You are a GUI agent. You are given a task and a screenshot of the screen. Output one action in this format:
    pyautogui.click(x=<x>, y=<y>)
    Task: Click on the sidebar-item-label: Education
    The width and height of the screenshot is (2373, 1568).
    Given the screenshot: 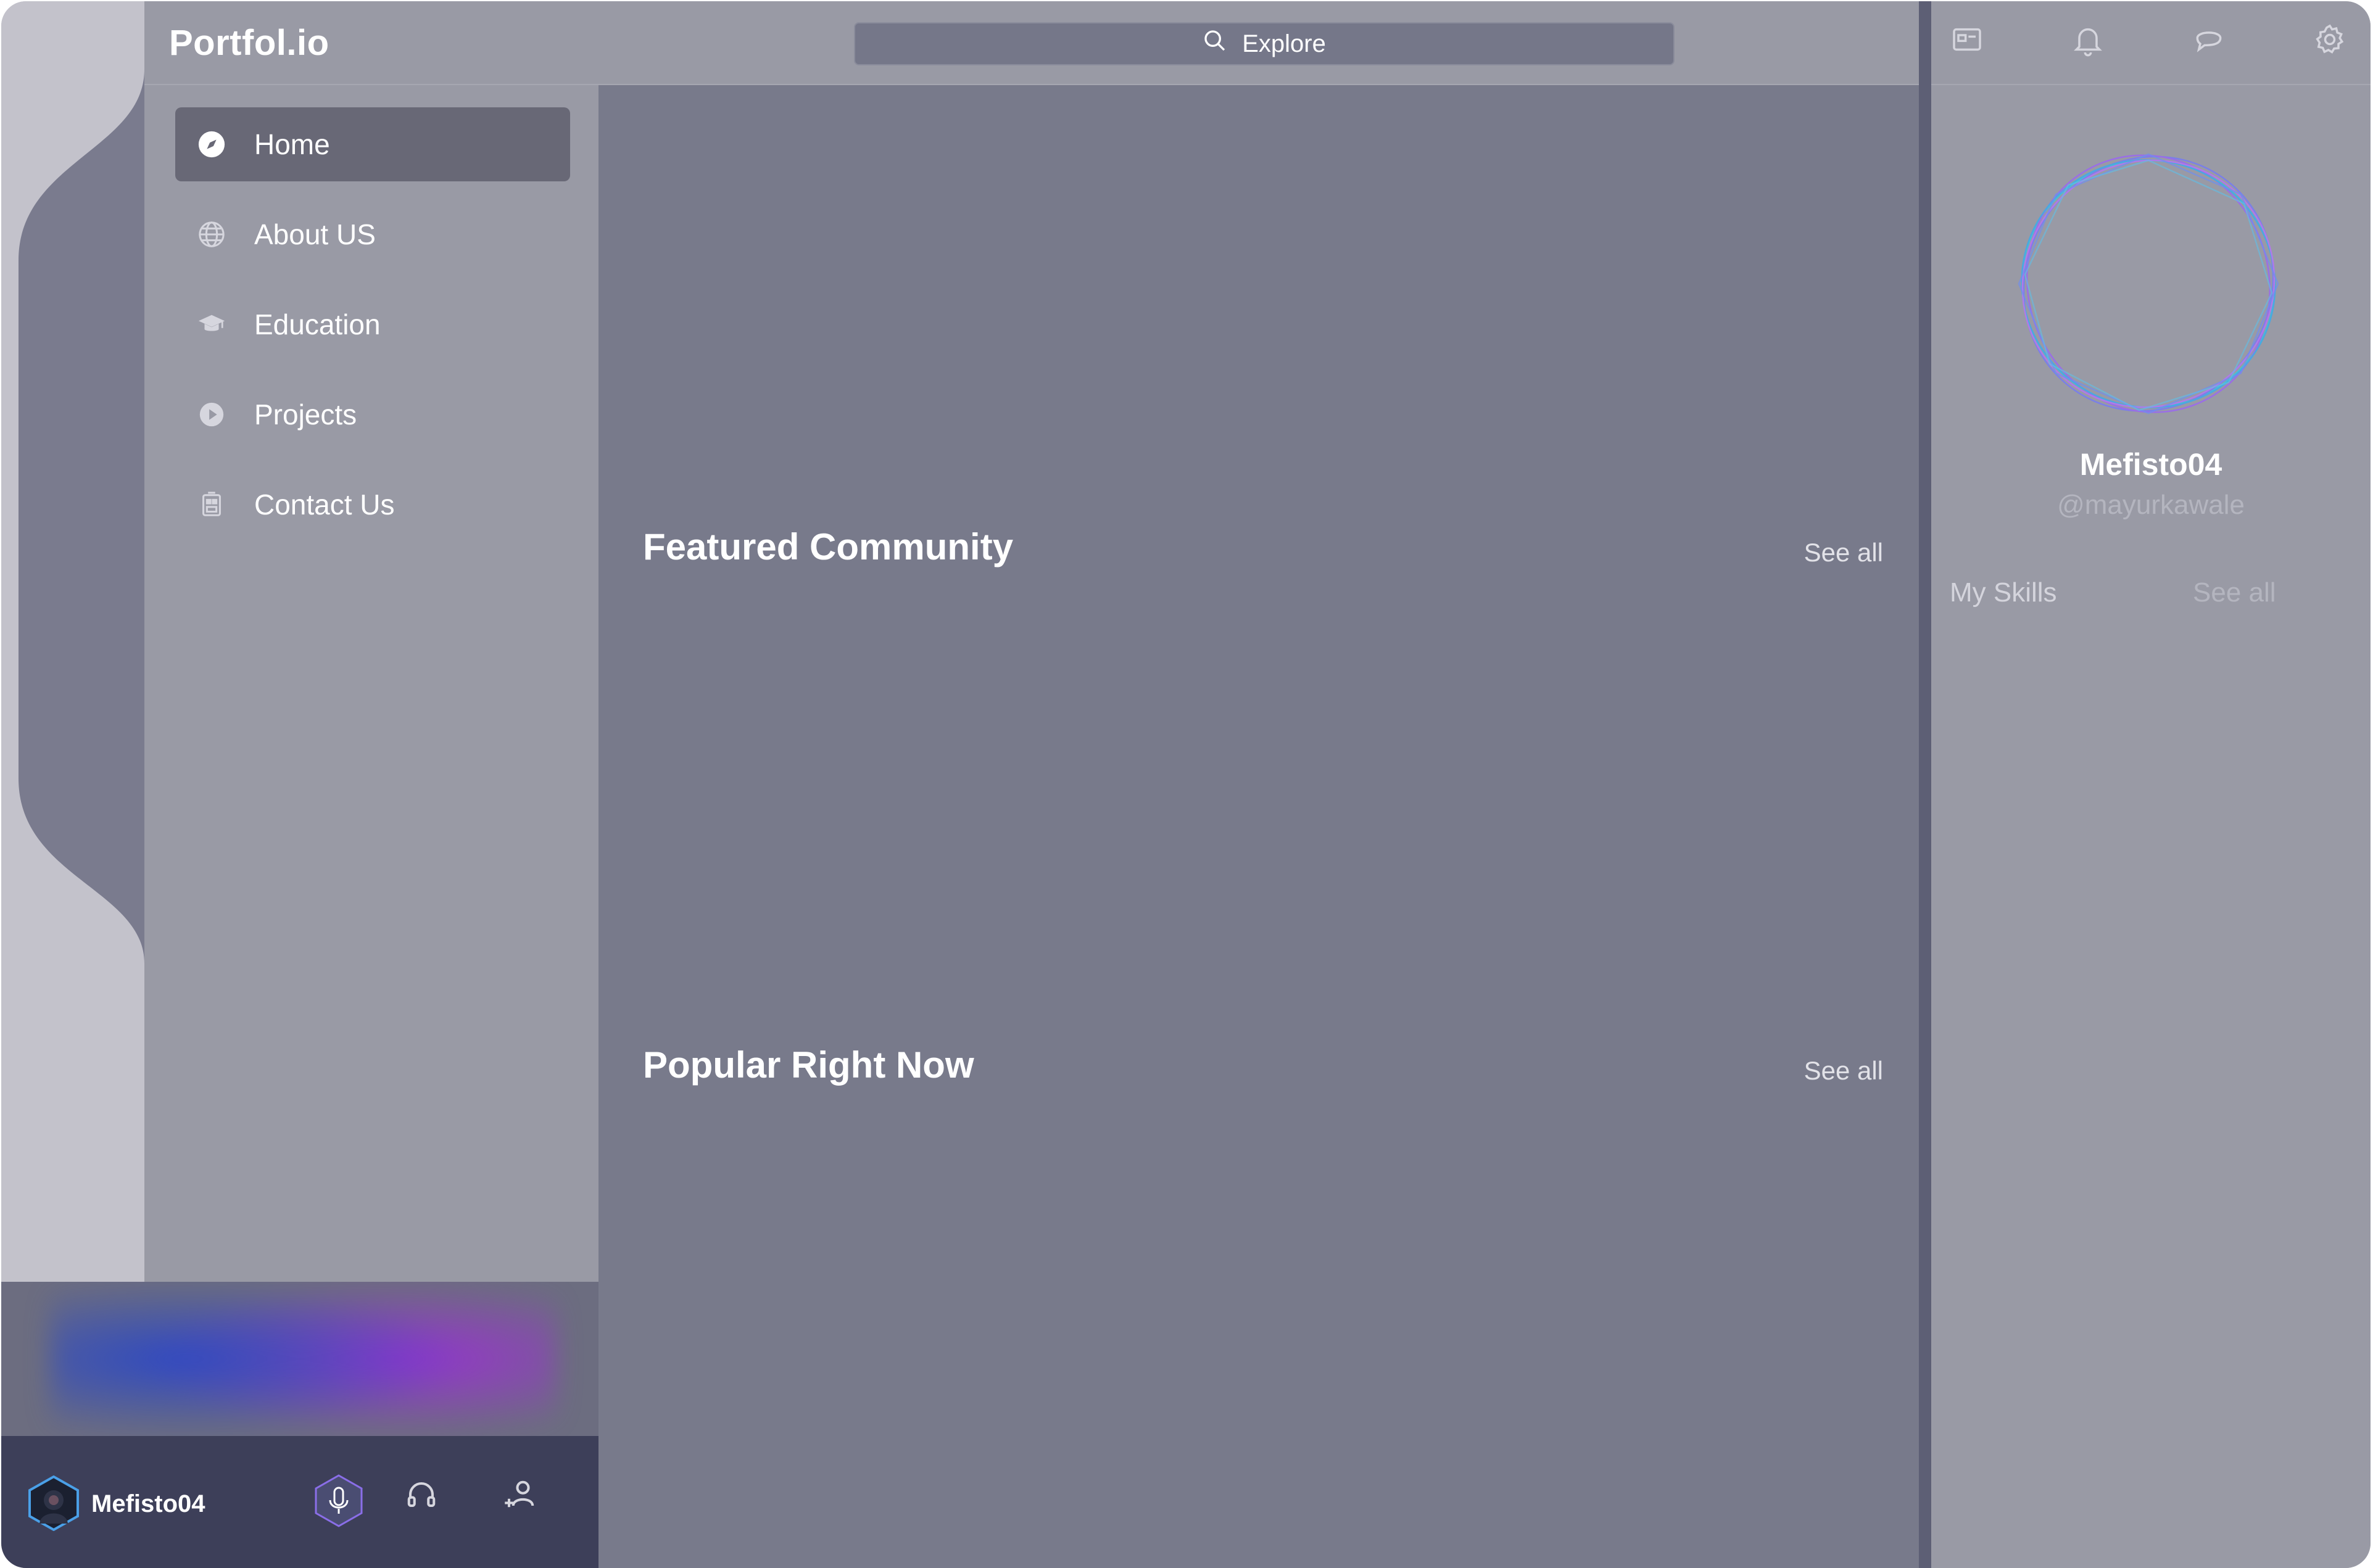 What is the action you would take?
    pyautogui.click(x=317, y=324)
    